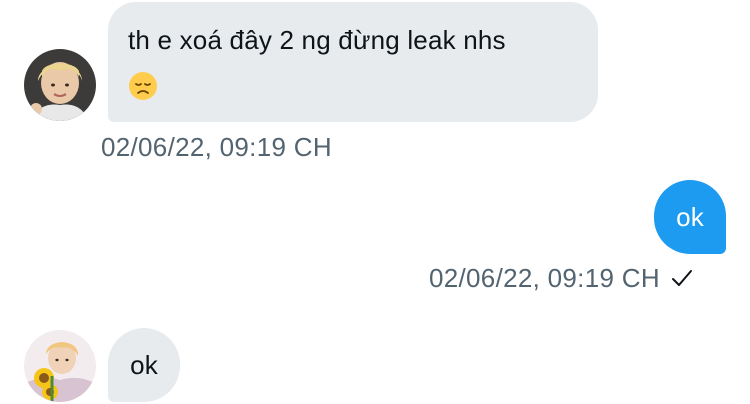 This screenshot has width=750, height=404. I want to click on message-bubble-outgoing: ok, so click(690, 217).